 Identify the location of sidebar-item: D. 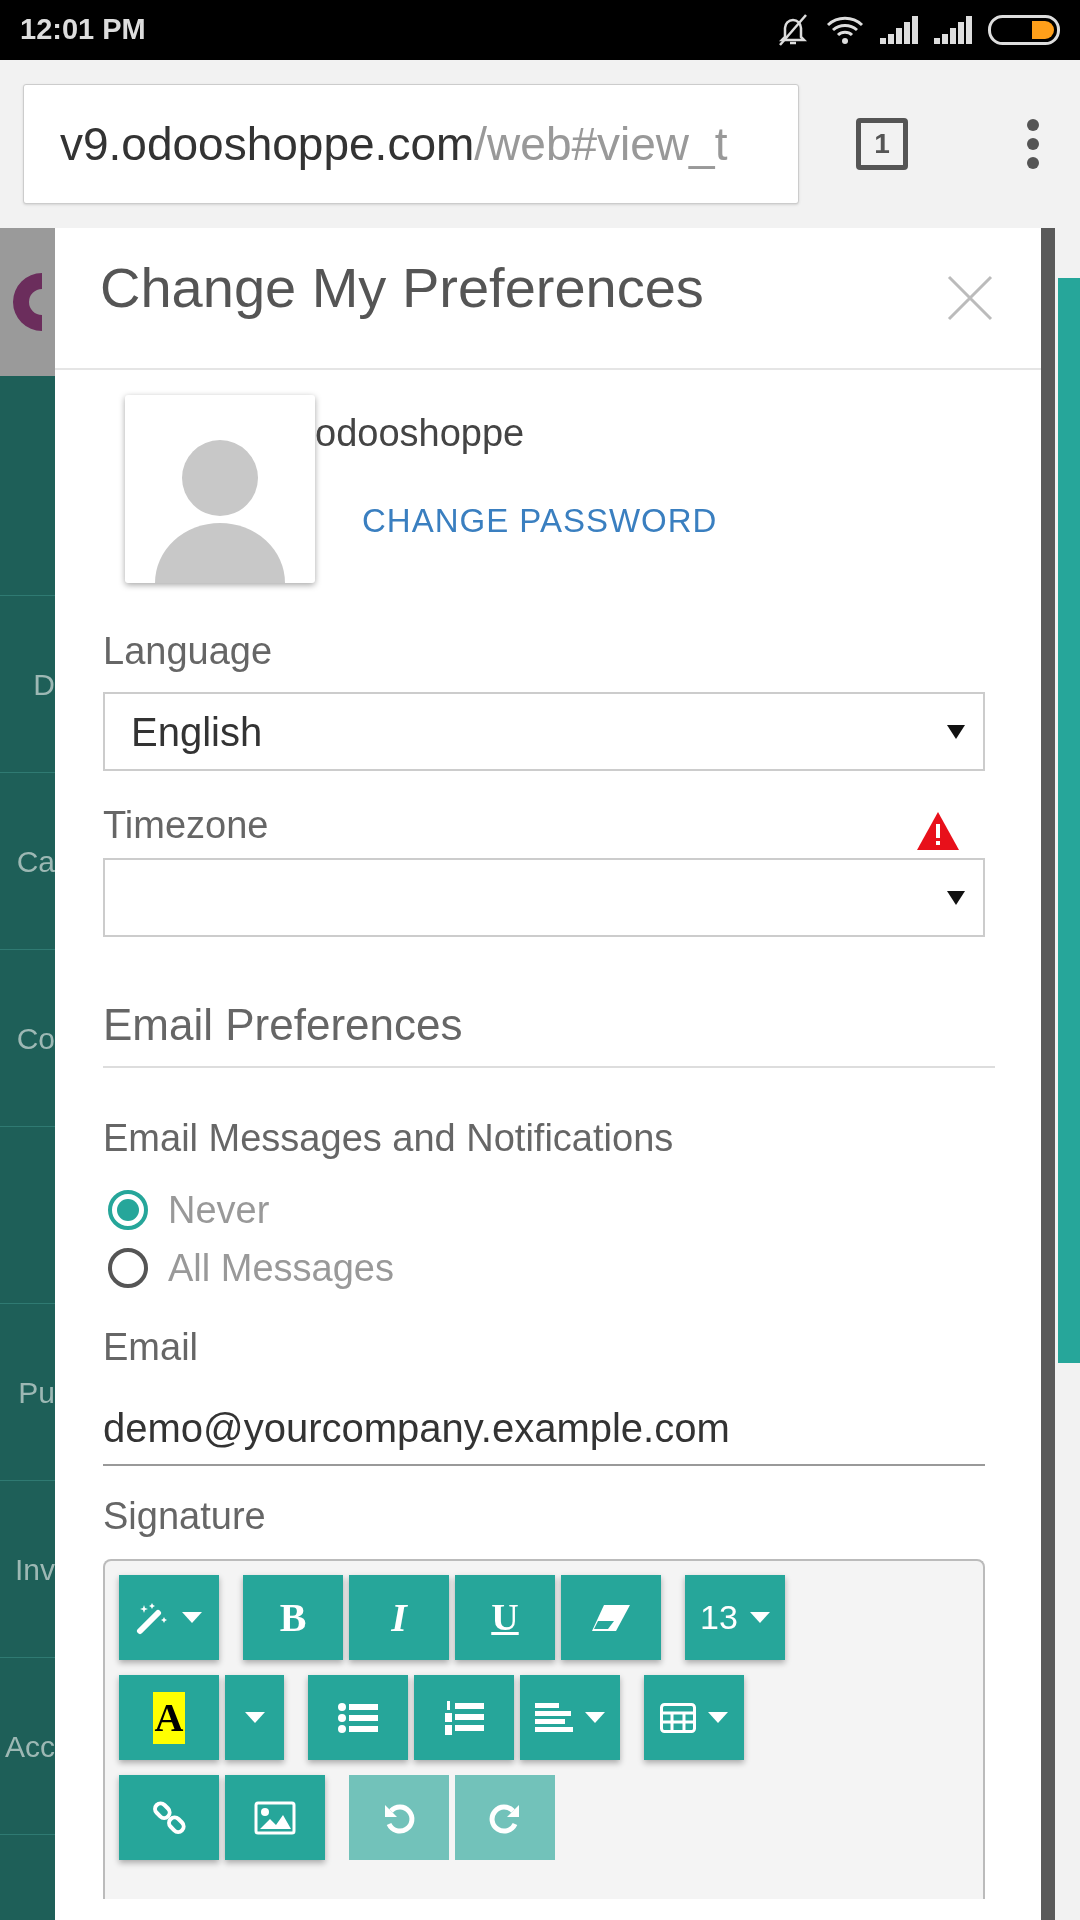
(44, 684).